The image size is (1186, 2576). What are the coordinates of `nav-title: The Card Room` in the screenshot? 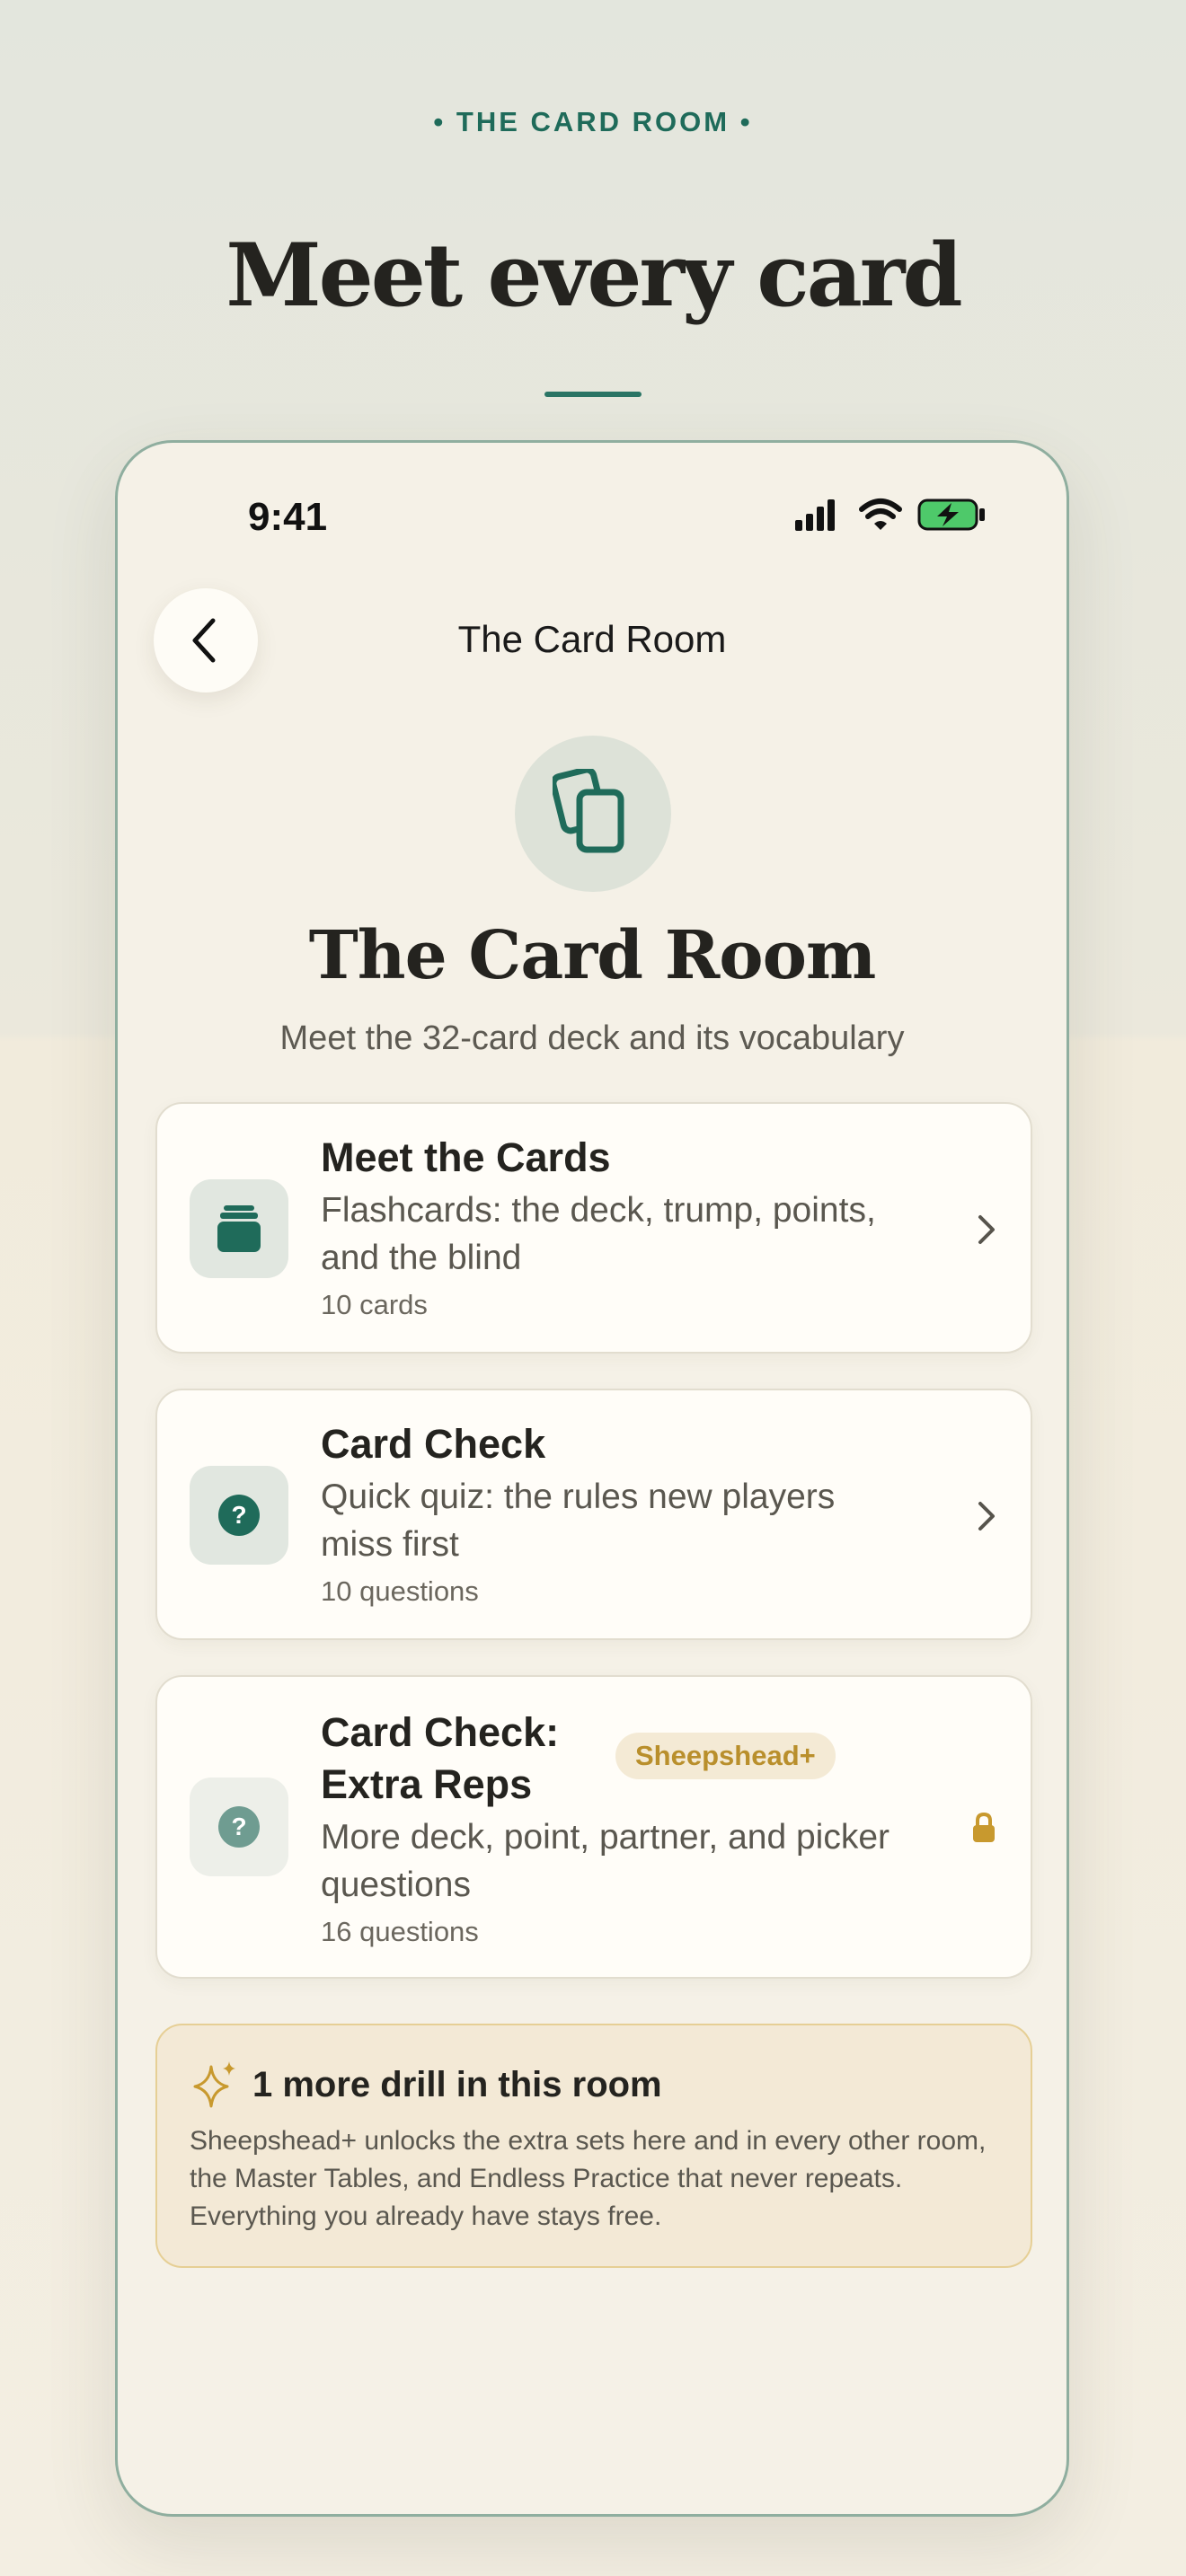 It's located at (592, 639).